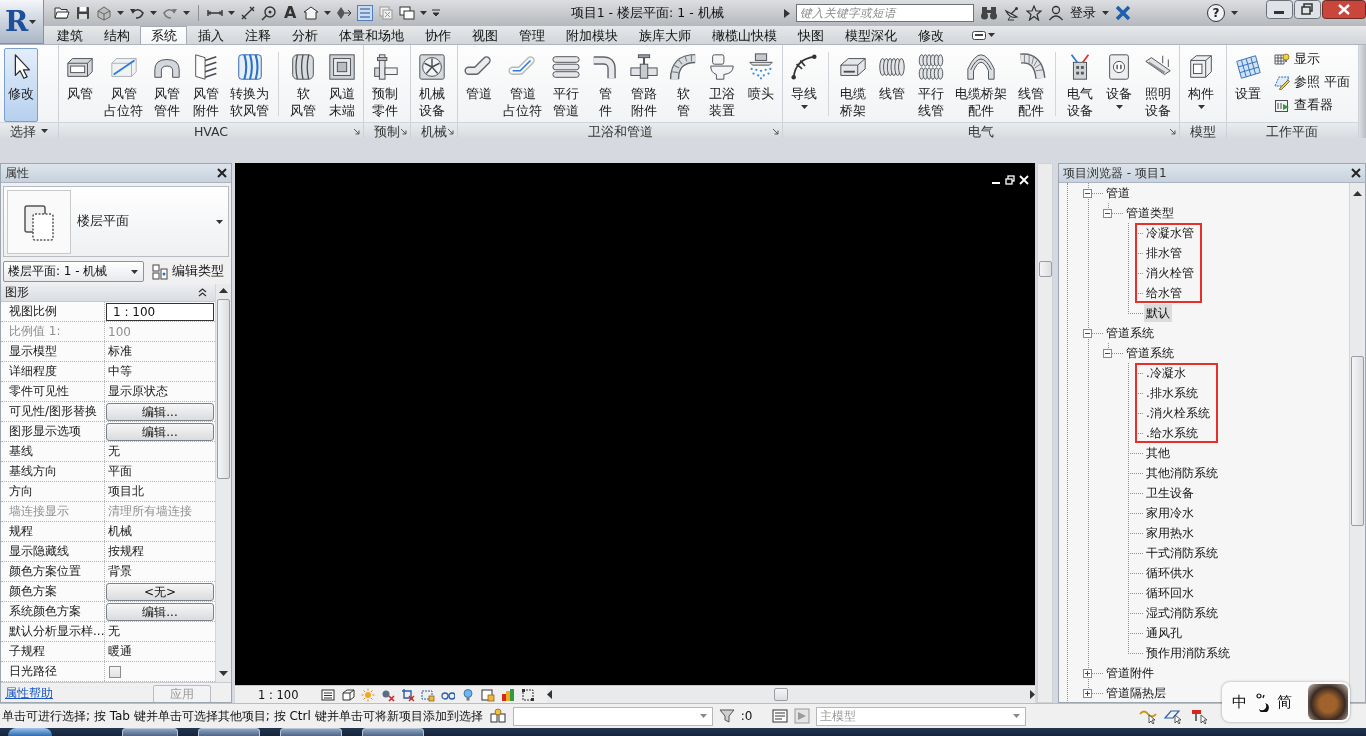 Image resolution: width=1366 pixels, height=736 pixels. What do you see at coordinates (1119, 85) in the screenshot?
I see `ribbon-tool-button: 设备` at bounding box center [1119, 85].